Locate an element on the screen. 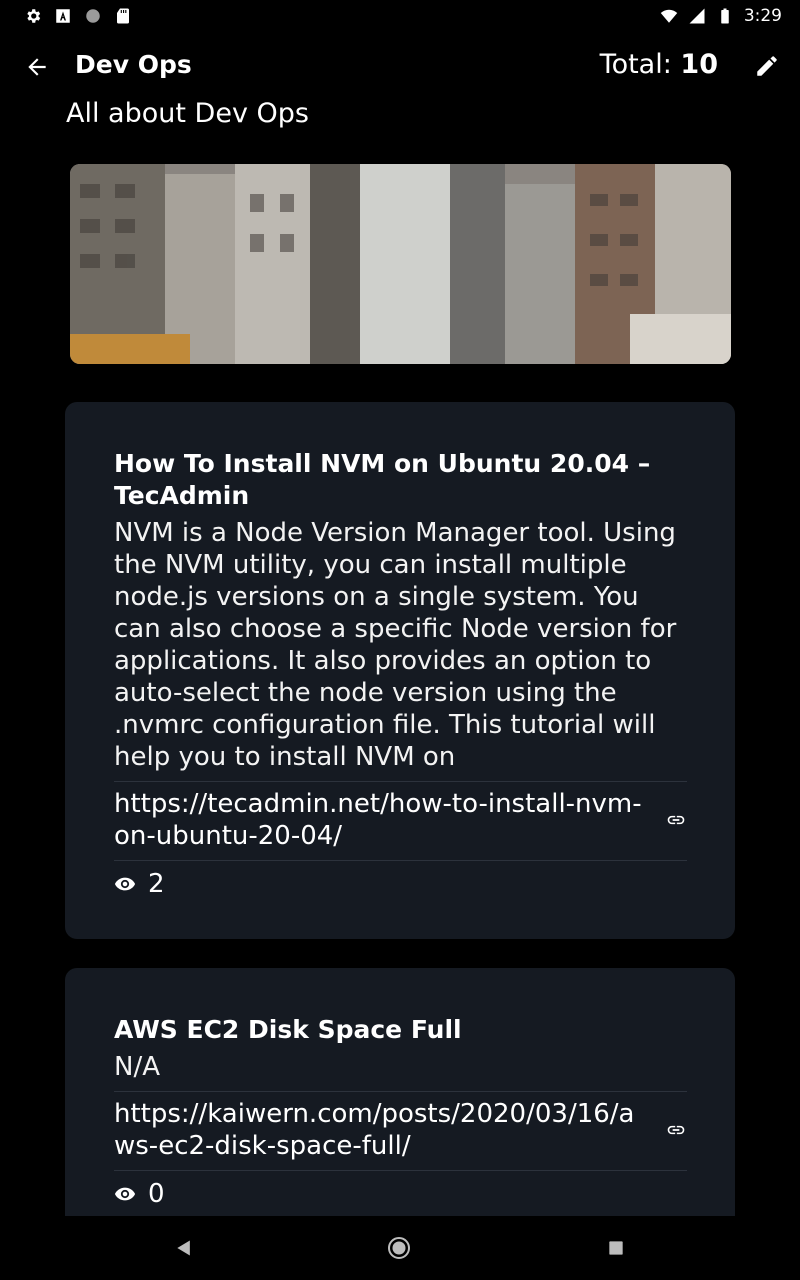 This screenshot has height=1280, width=800. font-a-icon is located at coordinates (63, 16).